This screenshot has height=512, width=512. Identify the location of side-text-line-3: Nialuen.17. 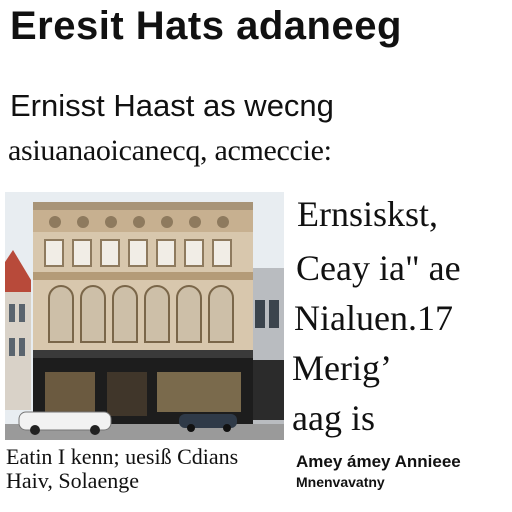
(373, 318).